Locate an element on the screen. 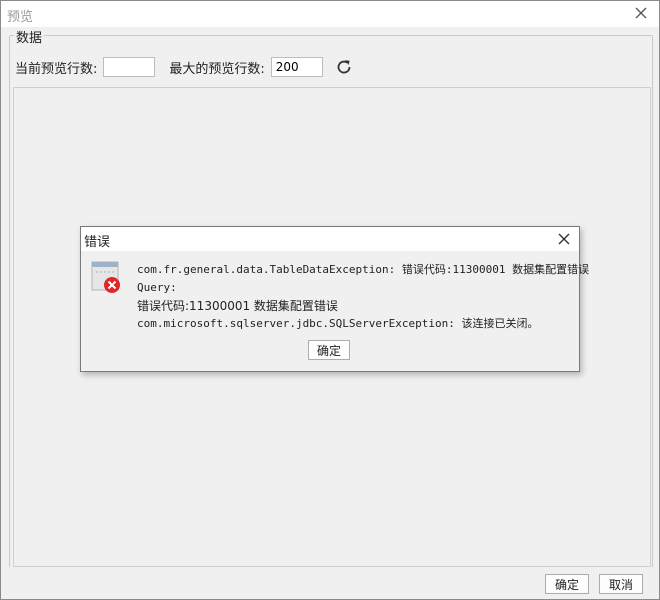 The height and width of the screenshot is (600, 660). error-icon is located at coordinates (107, 278).